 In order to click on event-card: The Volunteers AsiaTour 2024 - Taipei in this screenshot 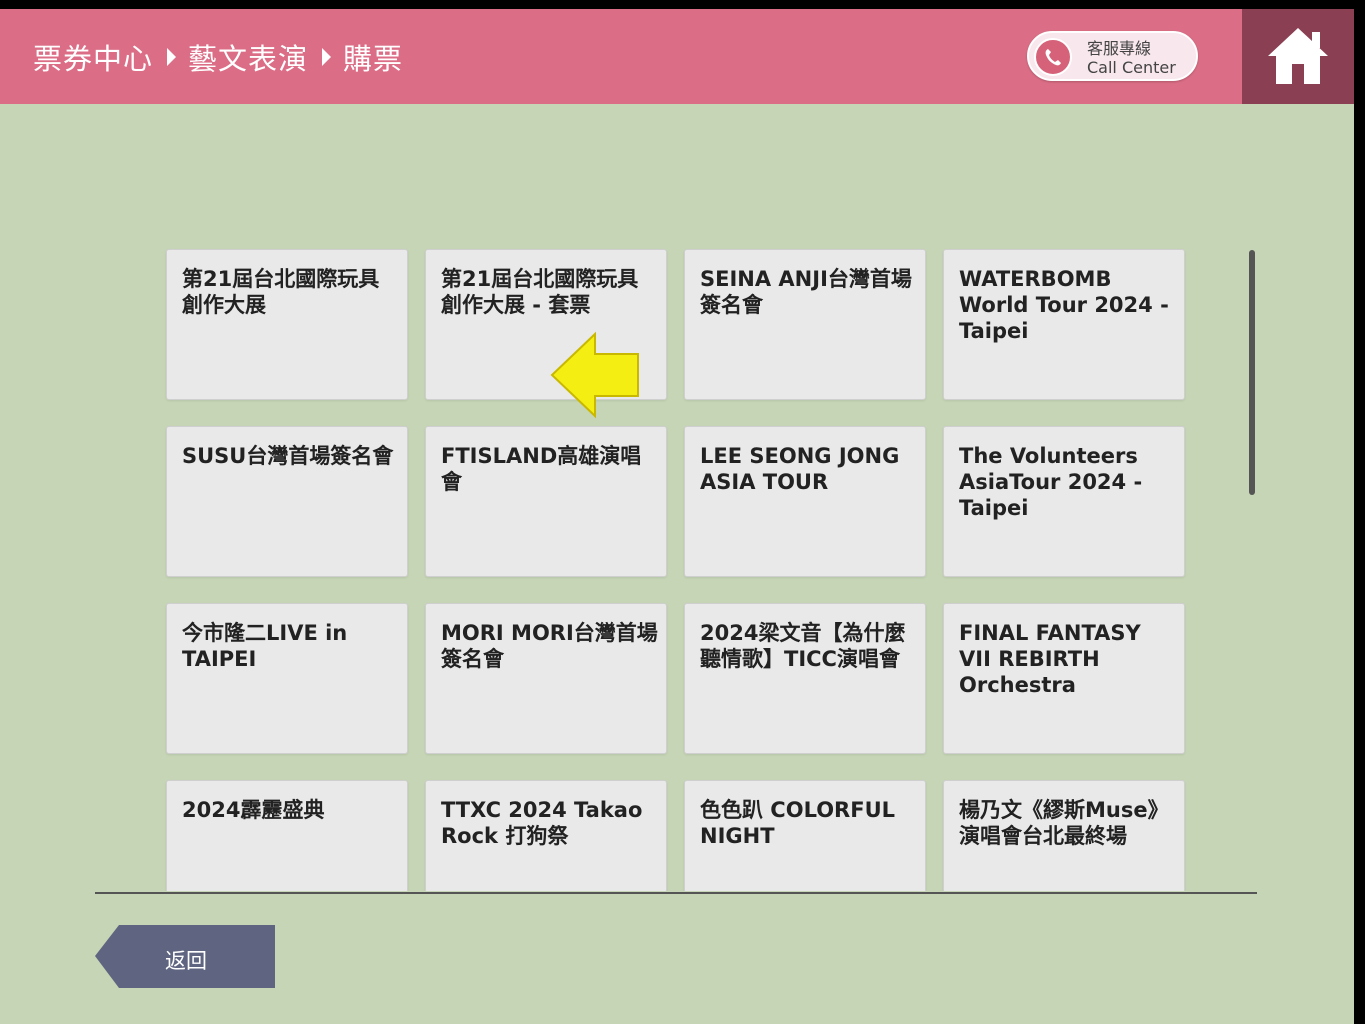, I will do `click(1064, 501)`.